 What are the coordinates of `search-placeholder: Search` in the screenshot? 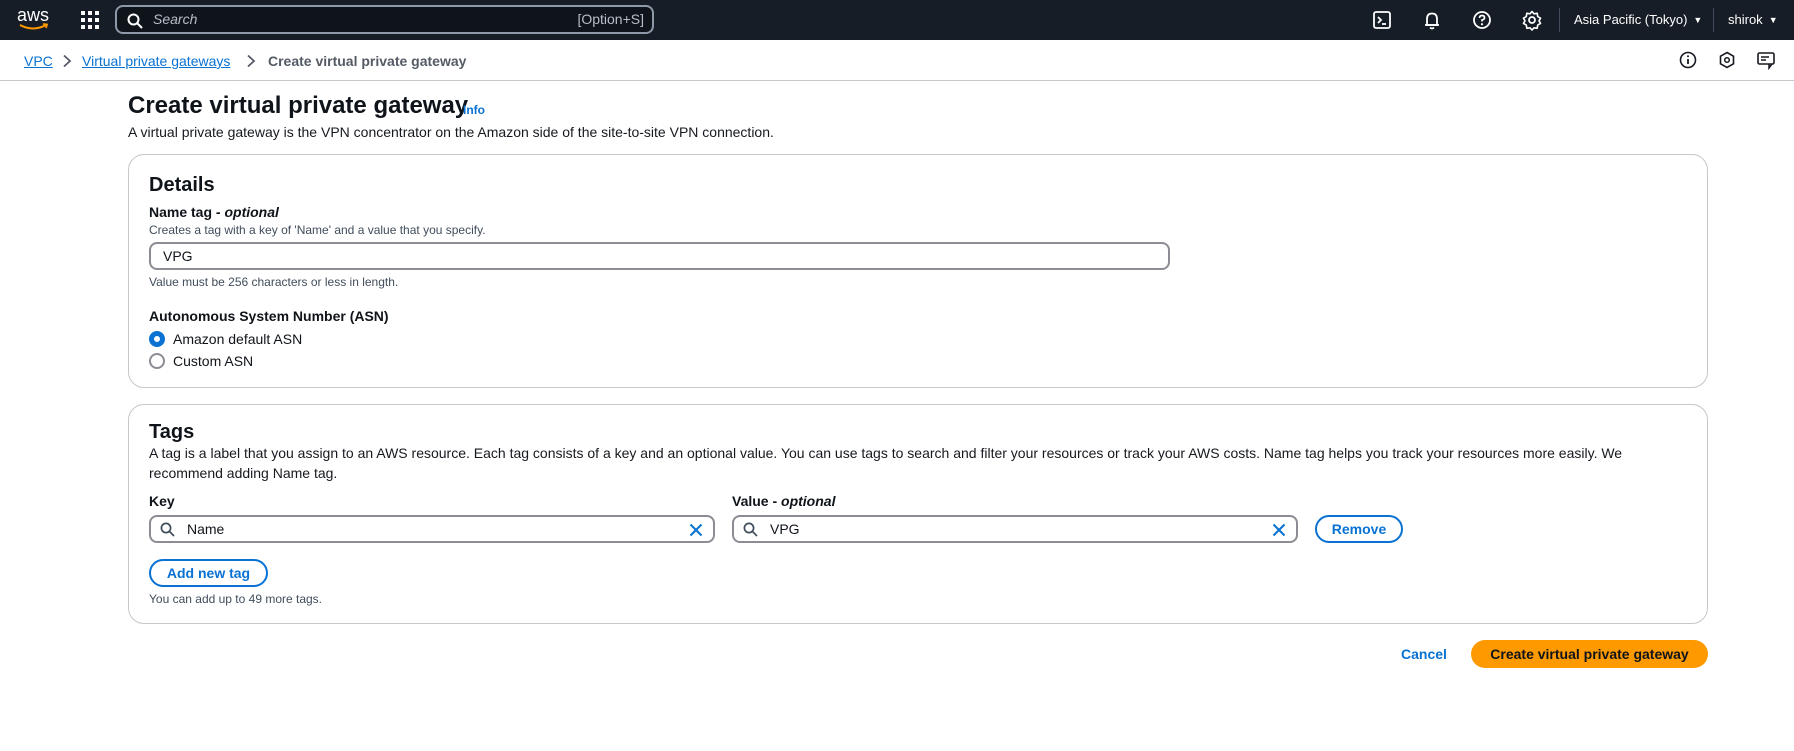 It's located at (175, 19).